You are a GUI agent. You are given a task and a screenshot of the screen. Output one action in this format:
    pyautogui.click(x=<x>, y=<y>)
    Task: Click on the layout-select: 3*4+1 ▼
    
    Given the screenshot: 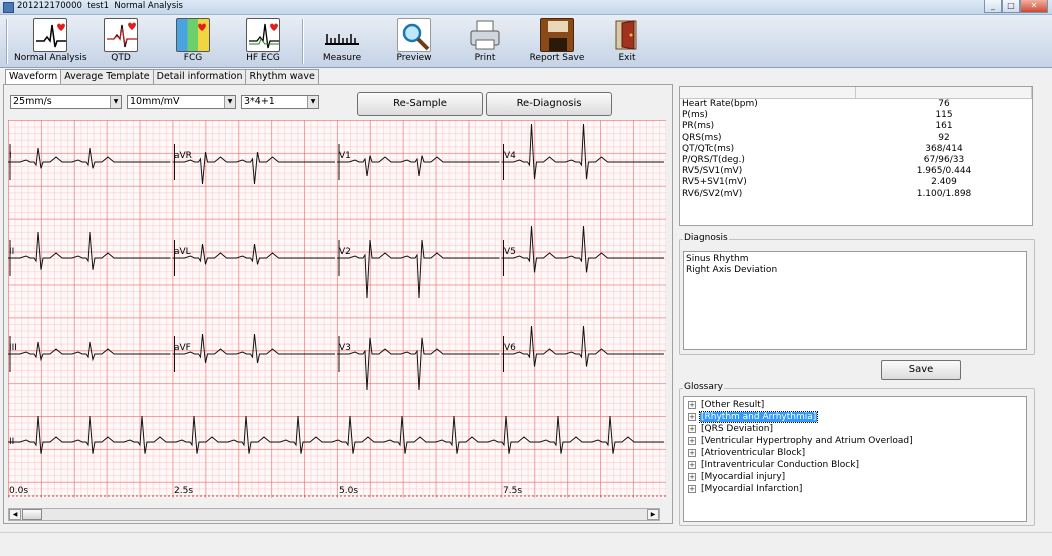 What is the action you would take?
    pyautogui.click(x=280, y=102)
    